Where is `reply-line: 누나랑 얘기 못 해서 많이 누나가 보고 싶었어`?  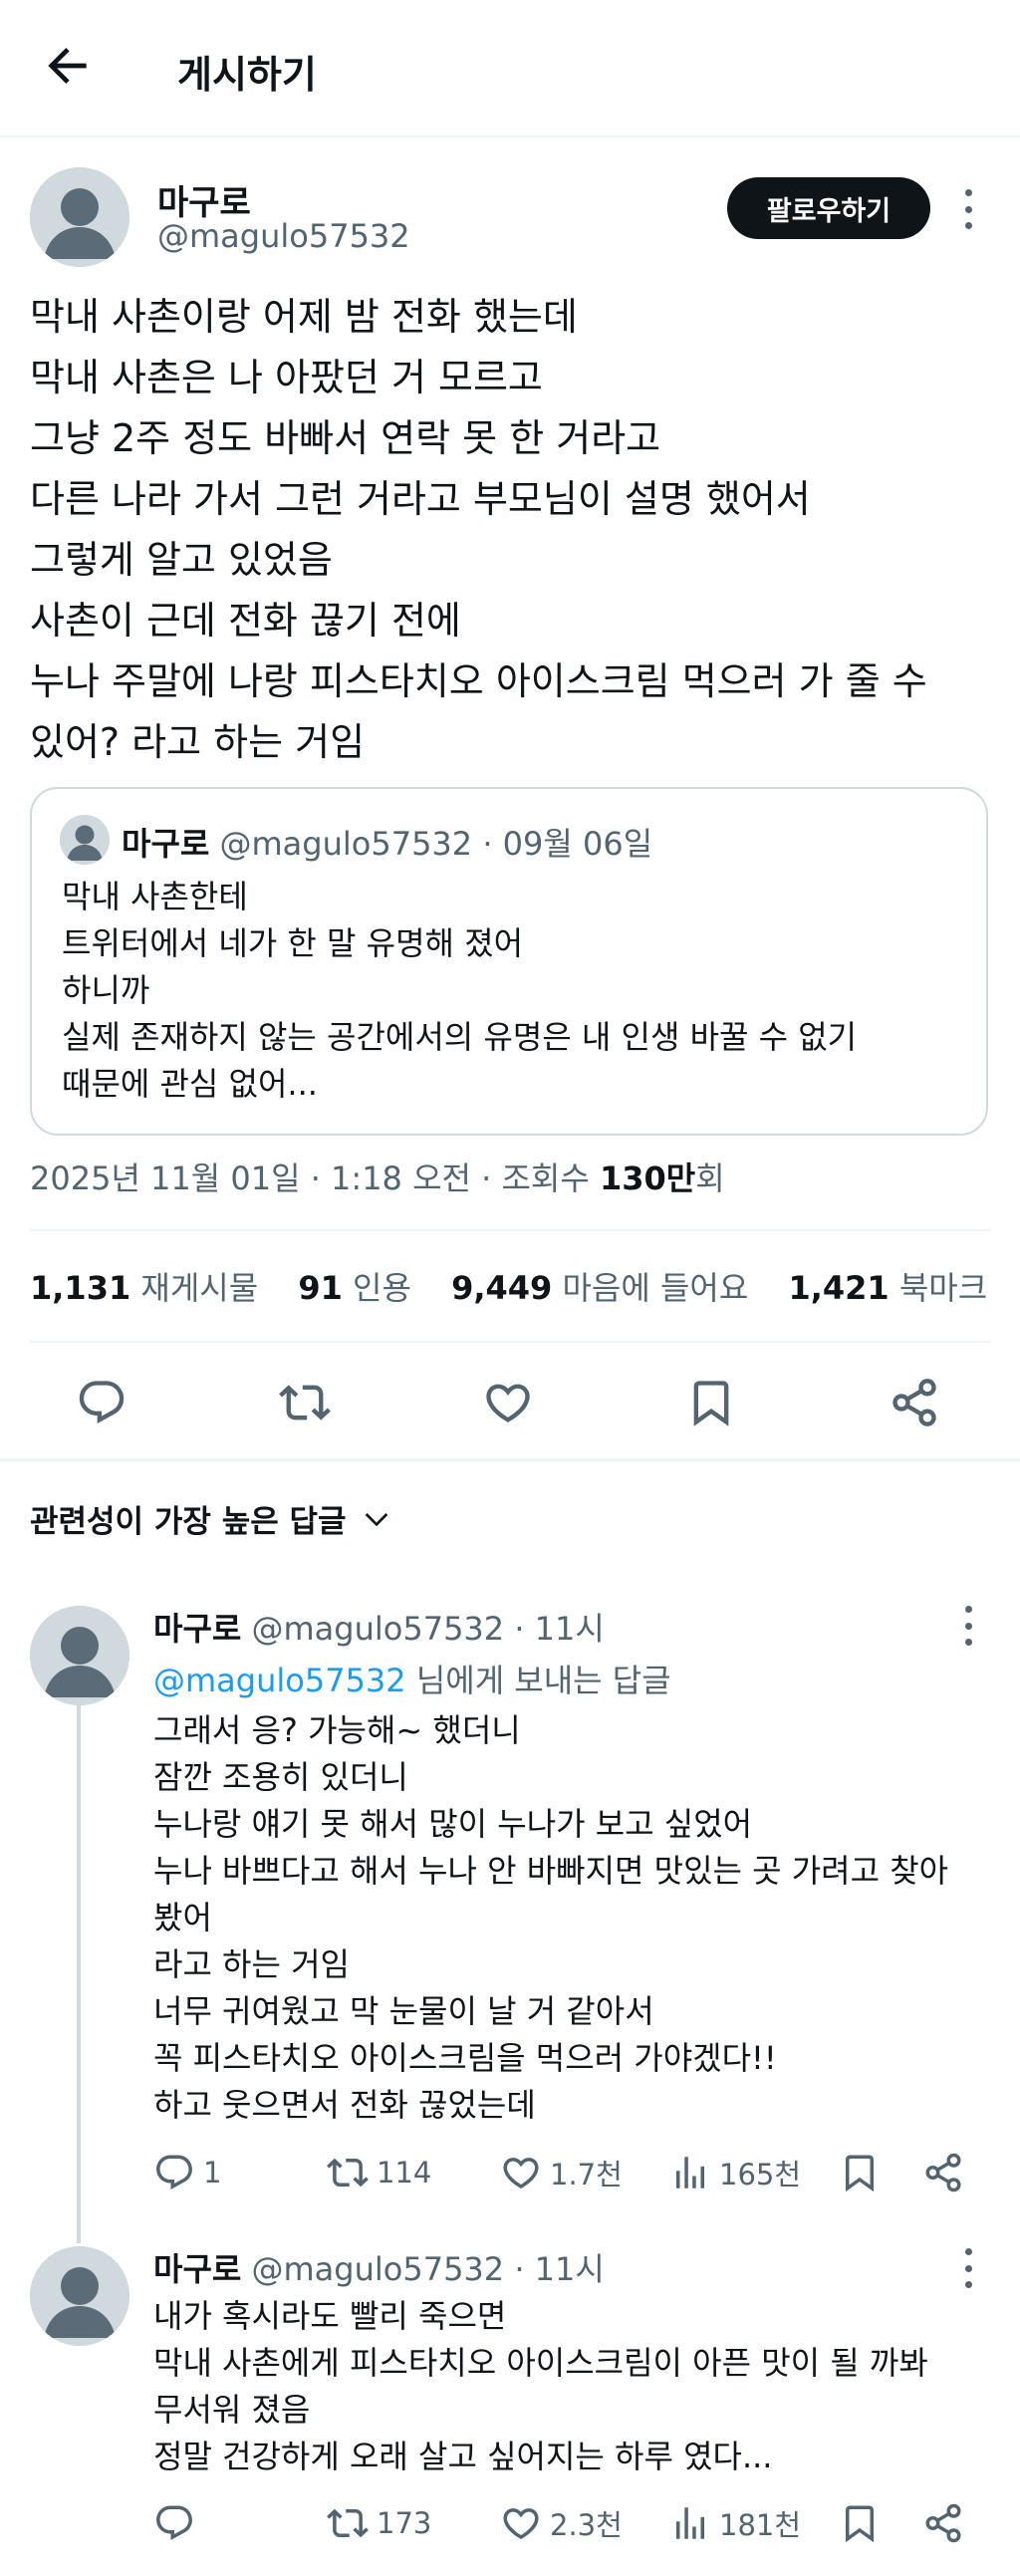
reply-line: 누나랑 얘기 못 해서 많이 누나가 보고 싶었어 is located at coordinates (453, 1824).